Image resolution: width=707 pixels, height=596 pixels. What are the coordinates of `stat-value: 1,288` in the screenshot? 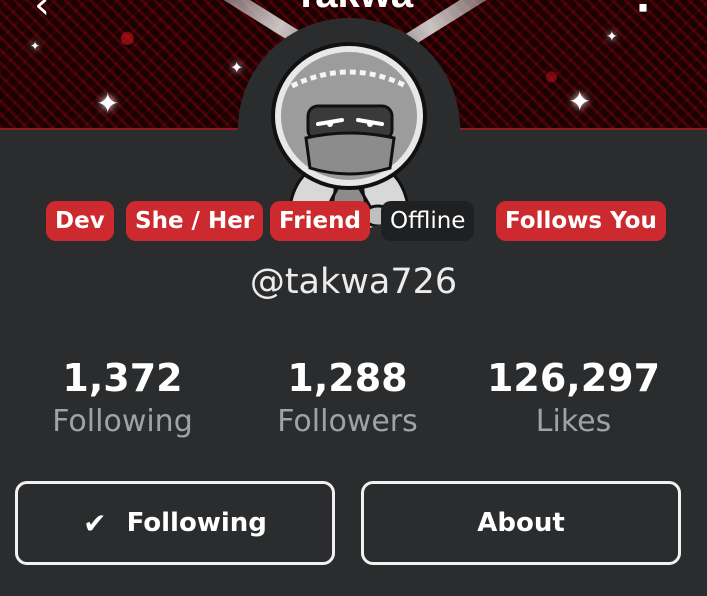 It's located at (347, 378).